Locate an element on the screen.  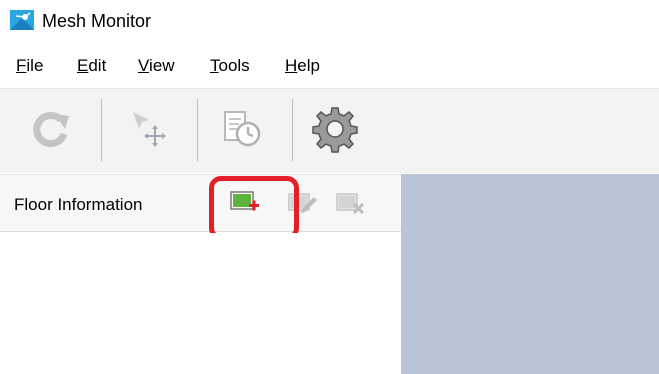
menu-view: View is located at coordinates (156, 66).